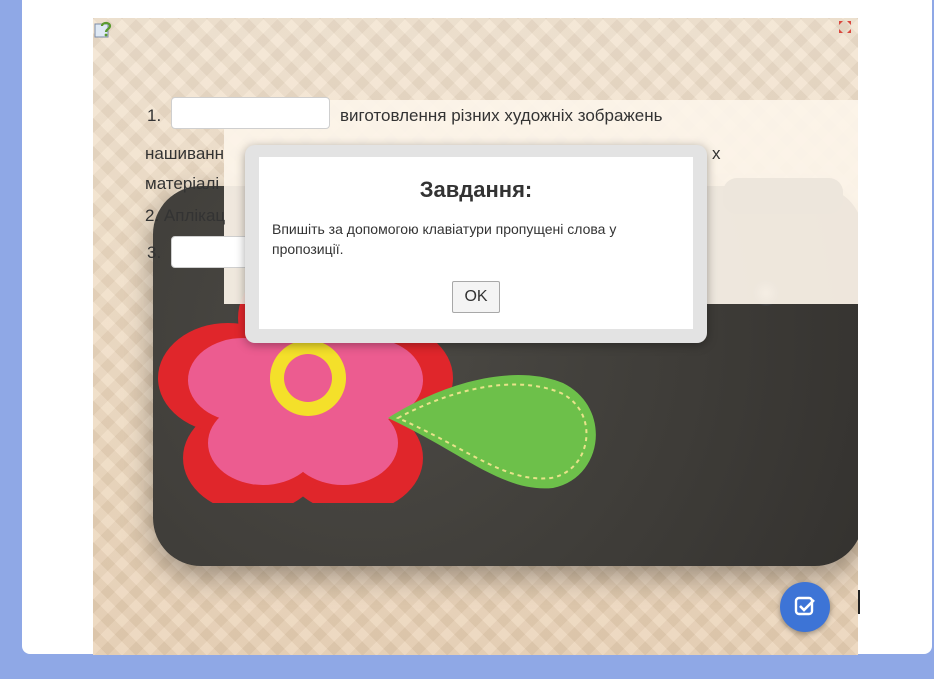 The height and width of the screenshot is (679, 934). What do you see at coordinates (185, 153) in the screenshot?
I see `line2-text: нашиванн` at bounding box center [185, 153].